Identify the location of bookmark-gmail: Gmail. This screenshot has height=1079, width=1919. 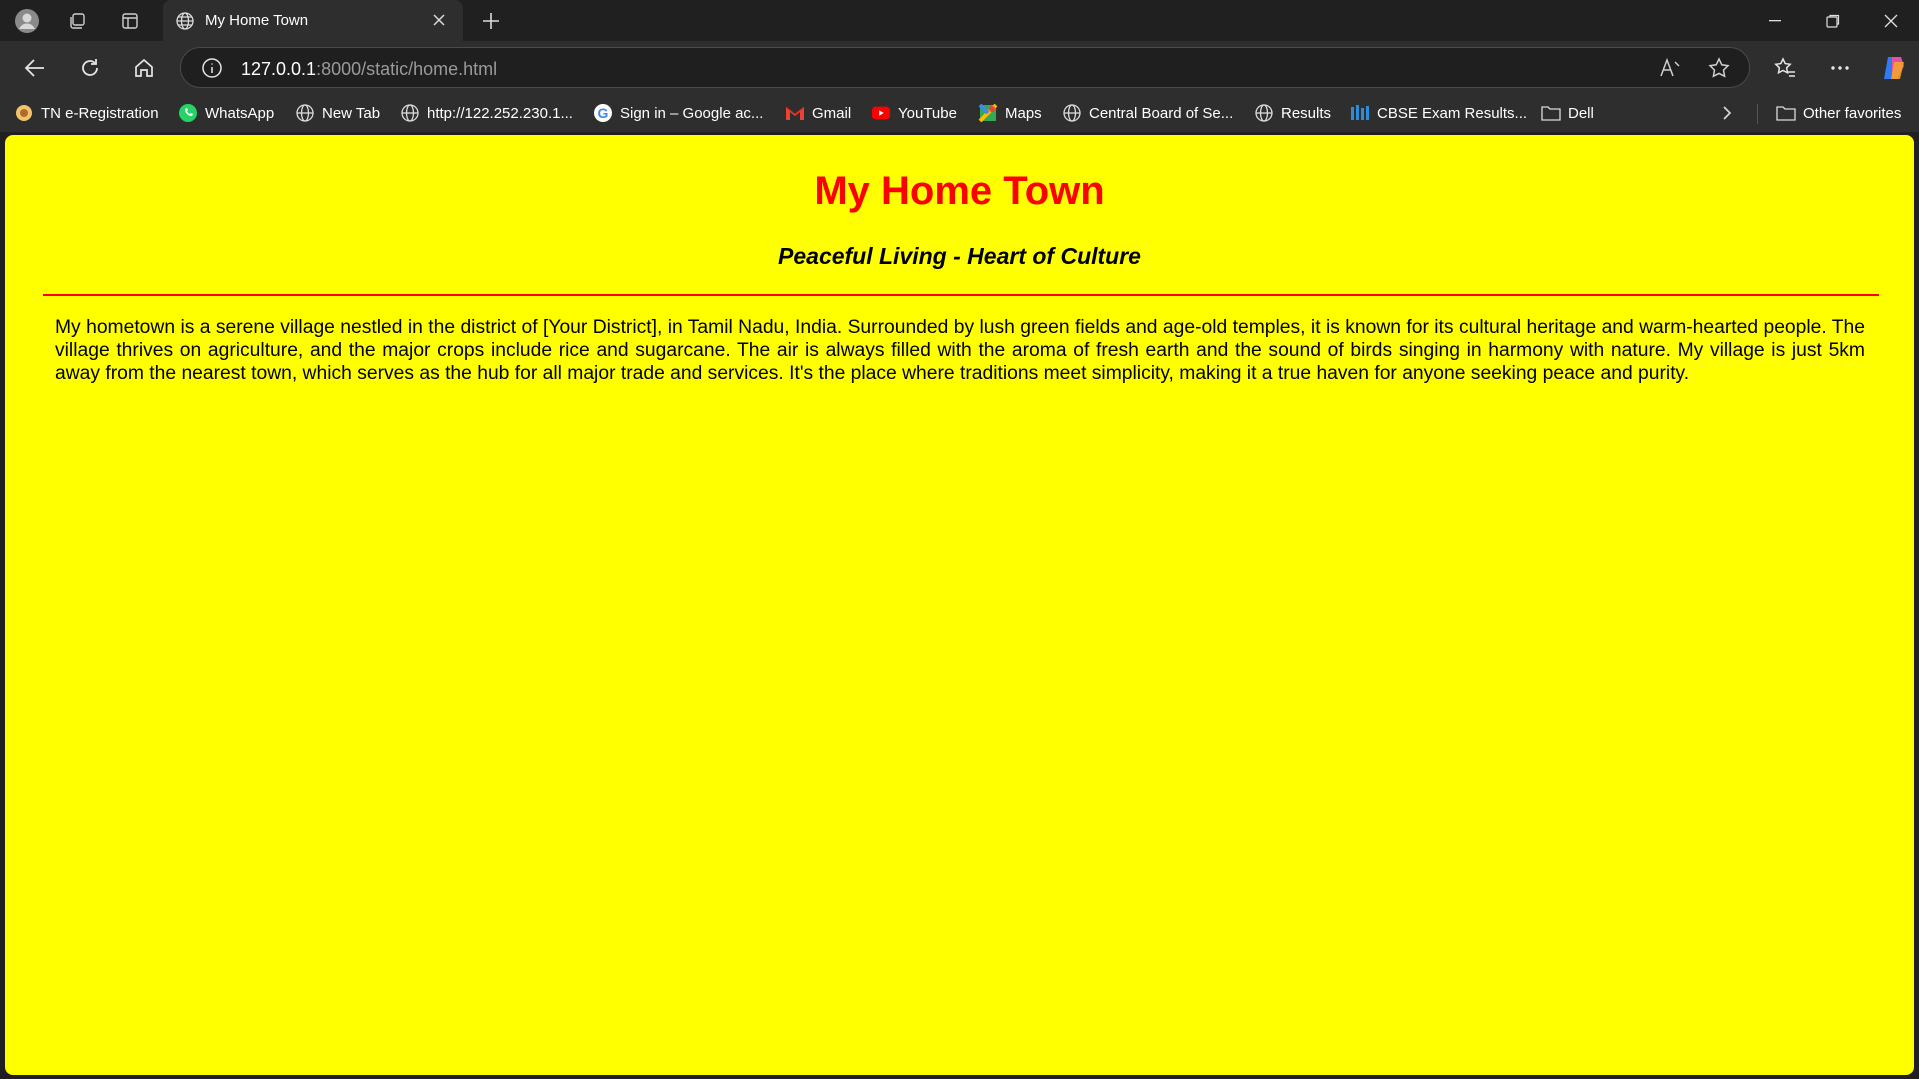
(818, 113).